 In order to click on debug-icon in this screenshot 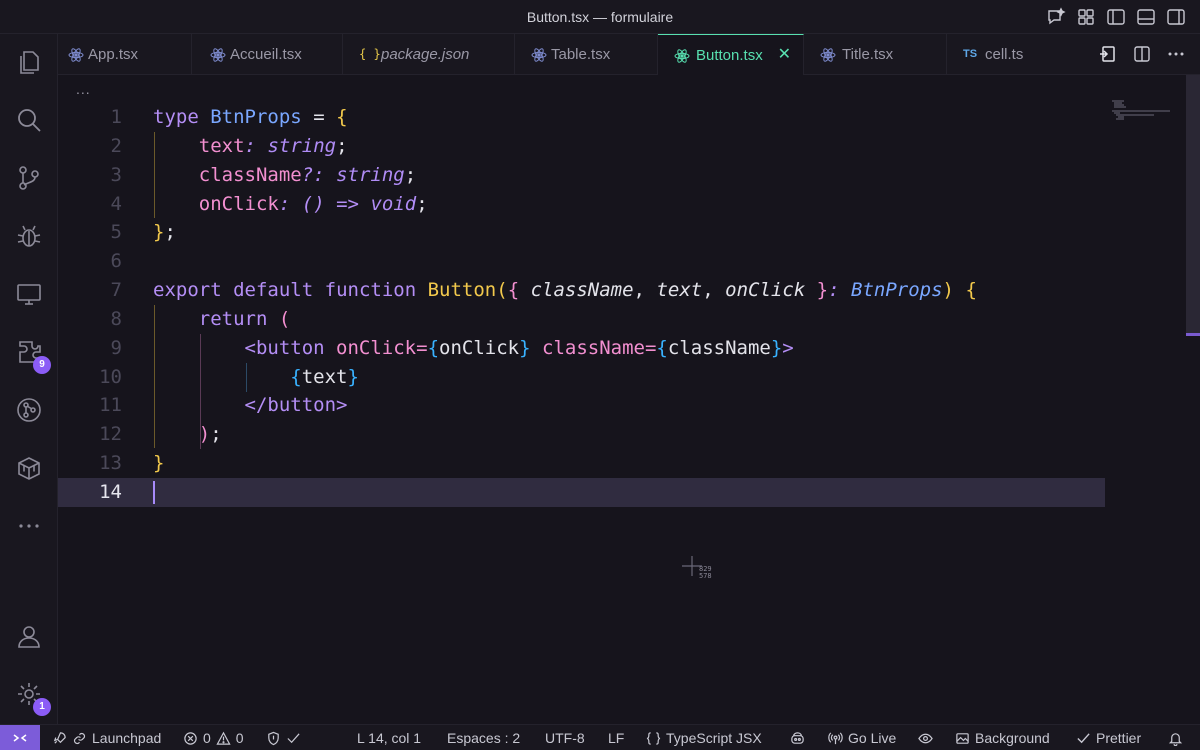, I will do `click(29, 236)`.